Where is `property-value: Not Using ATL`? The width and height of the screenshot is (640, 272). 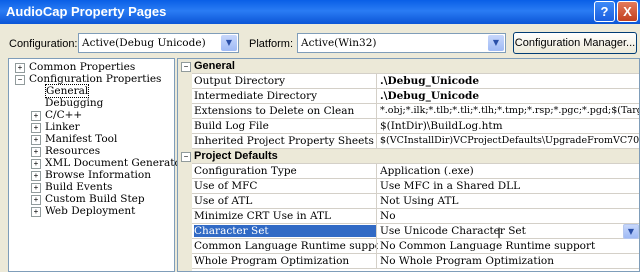 property-value: Not Using ATL is located at coordinates (419, 201).